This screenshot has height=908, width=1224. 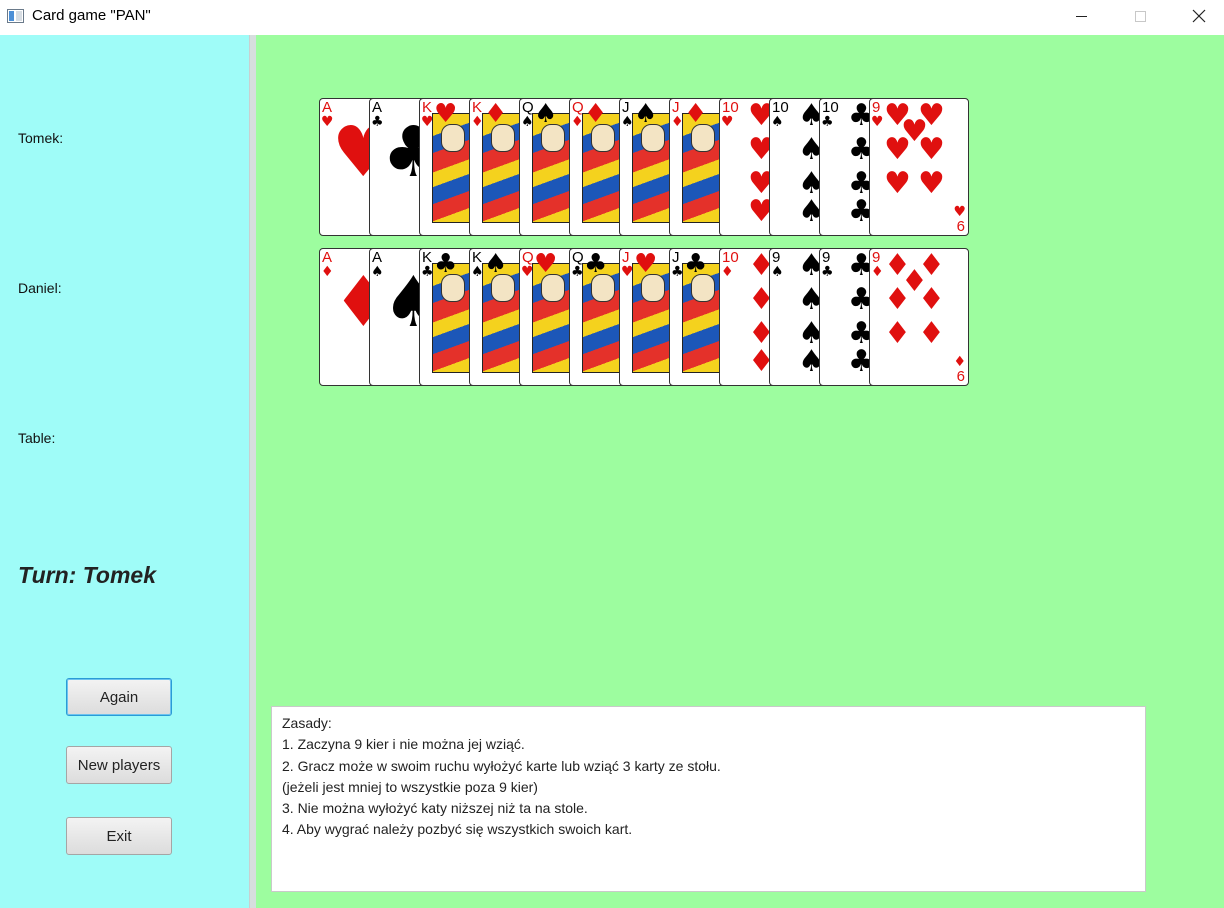 What do you see at coordinates (959, 362) in the screenshot?
I see `card-corner-suit-icon: ♦` at bounding box center [959, 362].